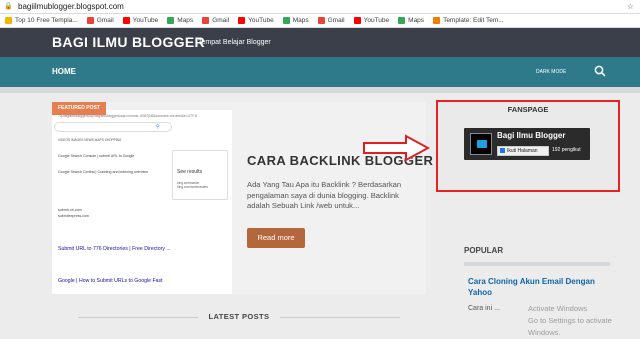 The height and width of the screenshot is (339, 640). Describe the element at coordinates (128, 42) in the screenshot. I see `blog-title: BAGI ILMU BLOGGER` at that location.